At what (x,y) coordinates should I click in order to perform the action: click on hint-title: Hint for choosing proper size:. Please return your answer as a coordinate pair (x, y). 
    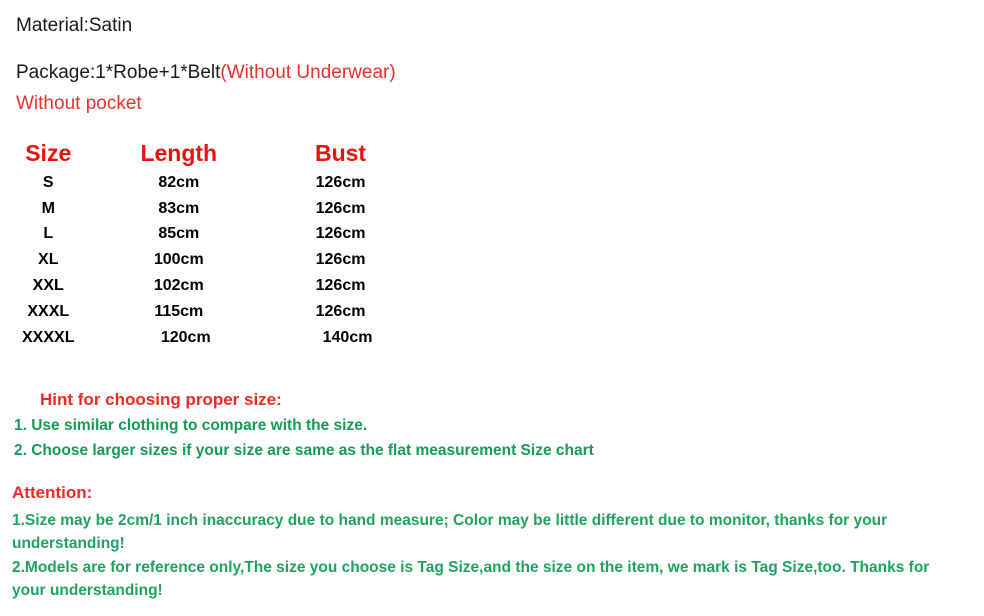
    Looking at the image, I should click on (161, 399).